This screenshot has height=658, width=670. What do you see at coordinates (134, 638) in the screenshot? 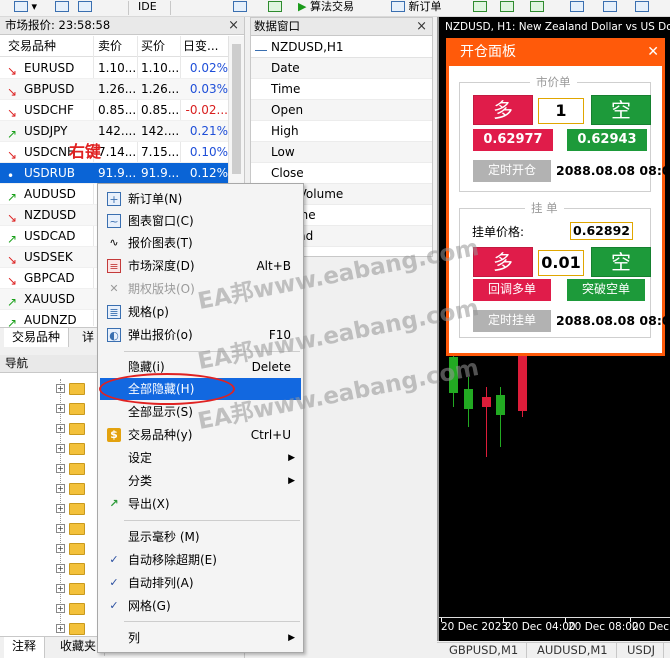
I see `menu-item-label: 列` at bounding box center [134, 638].